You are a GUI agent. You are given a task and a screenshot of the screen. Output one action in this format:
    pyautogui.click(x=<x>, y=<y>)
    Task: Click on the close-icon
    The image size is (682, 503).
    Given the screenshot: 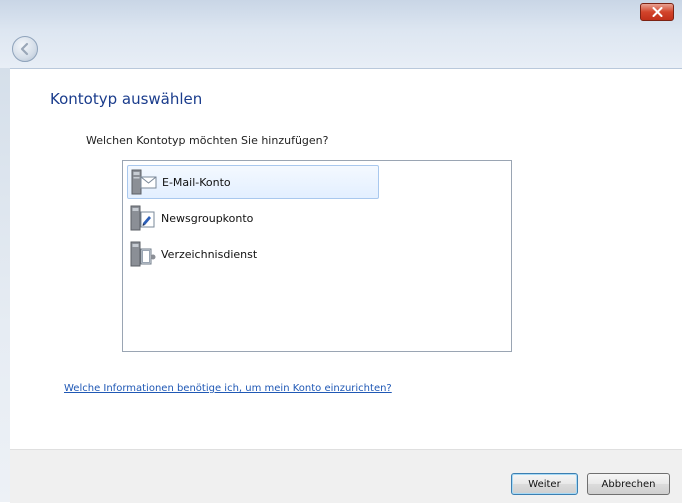 What is the action you would take?
    pyautogui.click(x=657, y=12)
    